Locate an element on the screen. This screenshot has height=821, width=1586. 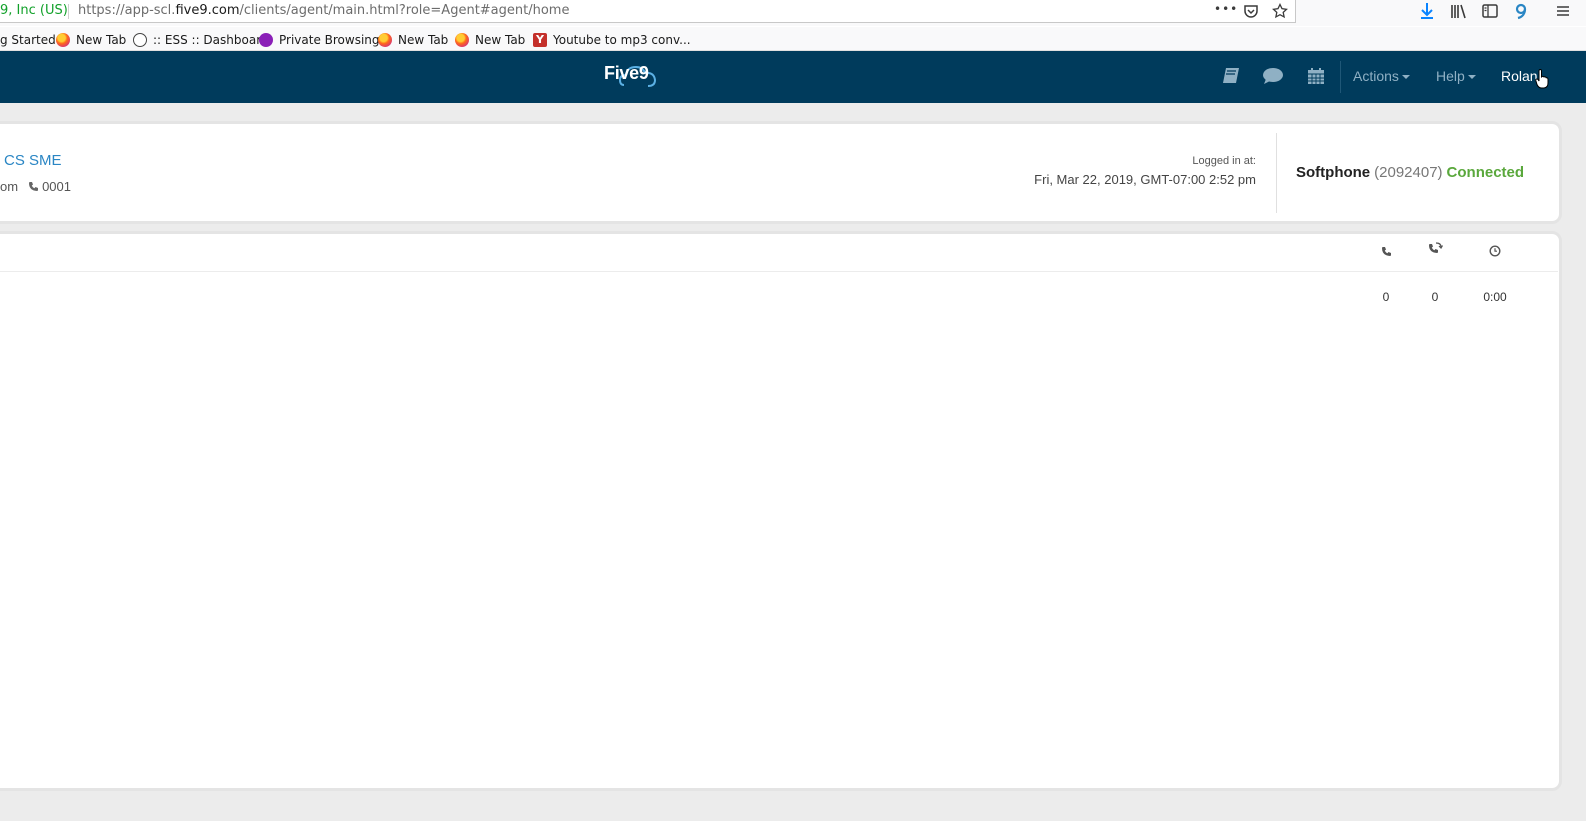
softphone-label: Softphone is located at coordinates (1333, 172).